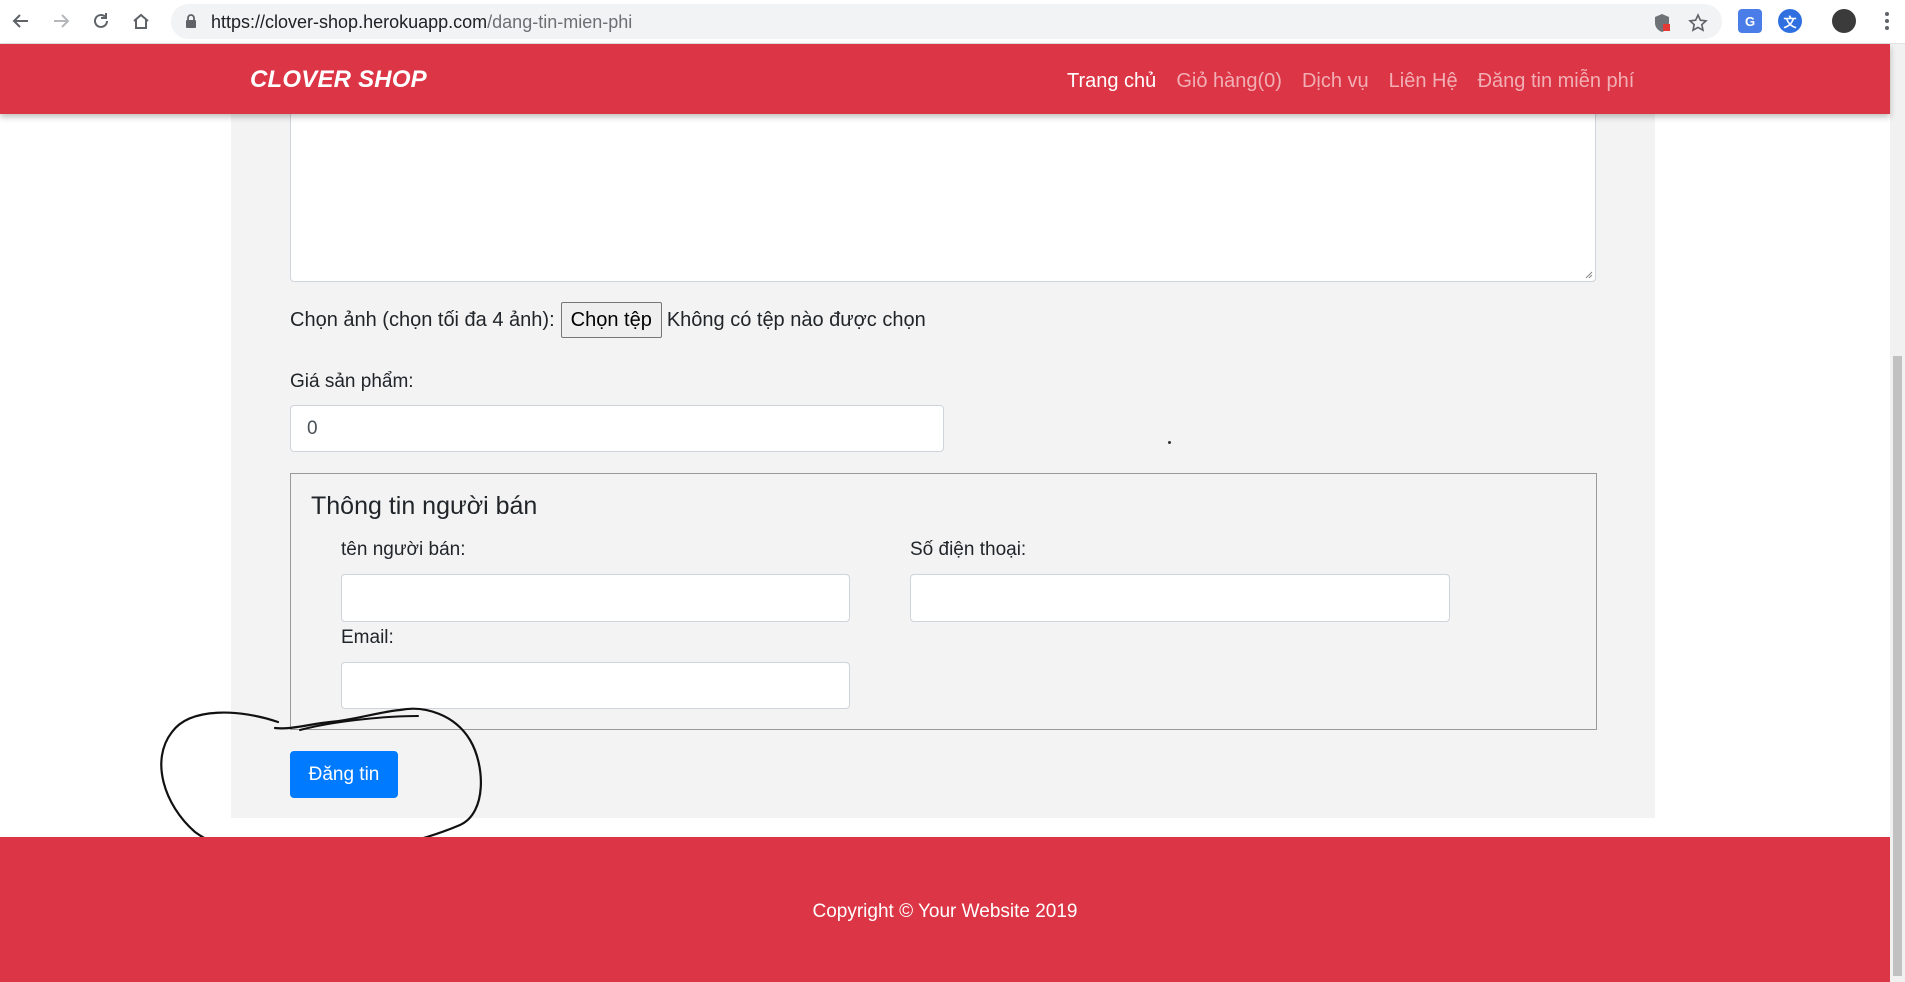 The width and height of the screenshot is (1905, 982). Describe the element at coordinates (617, 428) in the screenshot. I see `price-input: 0` at that location.